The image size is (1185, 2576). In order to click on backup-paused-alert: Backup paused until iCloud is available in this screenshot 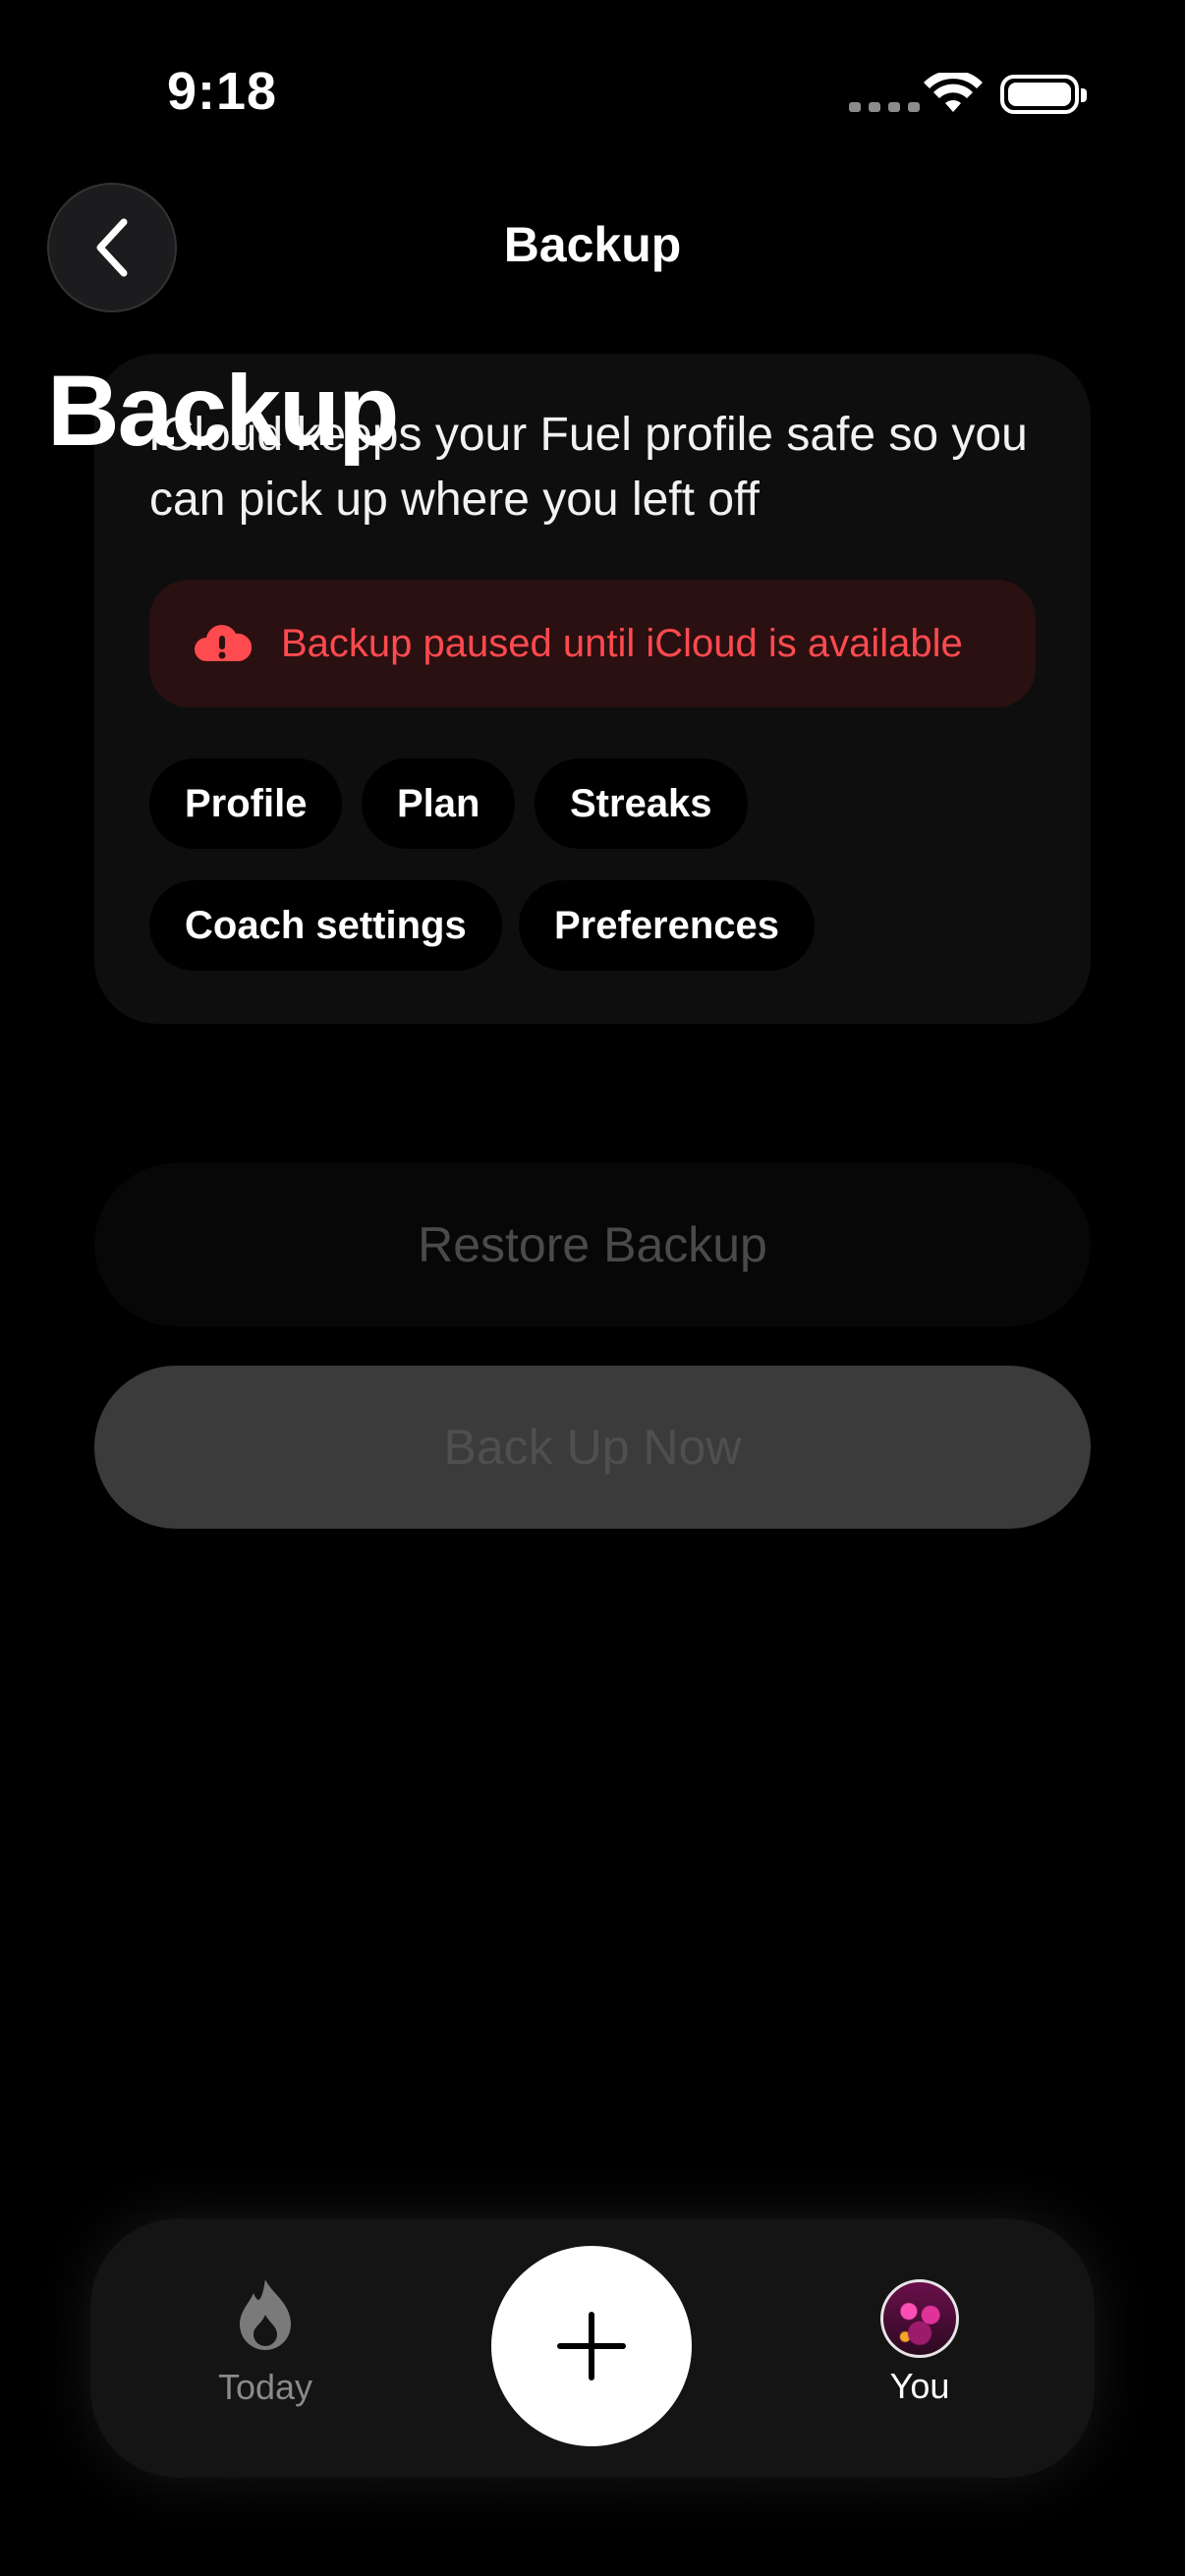, I will do `click(592, 643)`.